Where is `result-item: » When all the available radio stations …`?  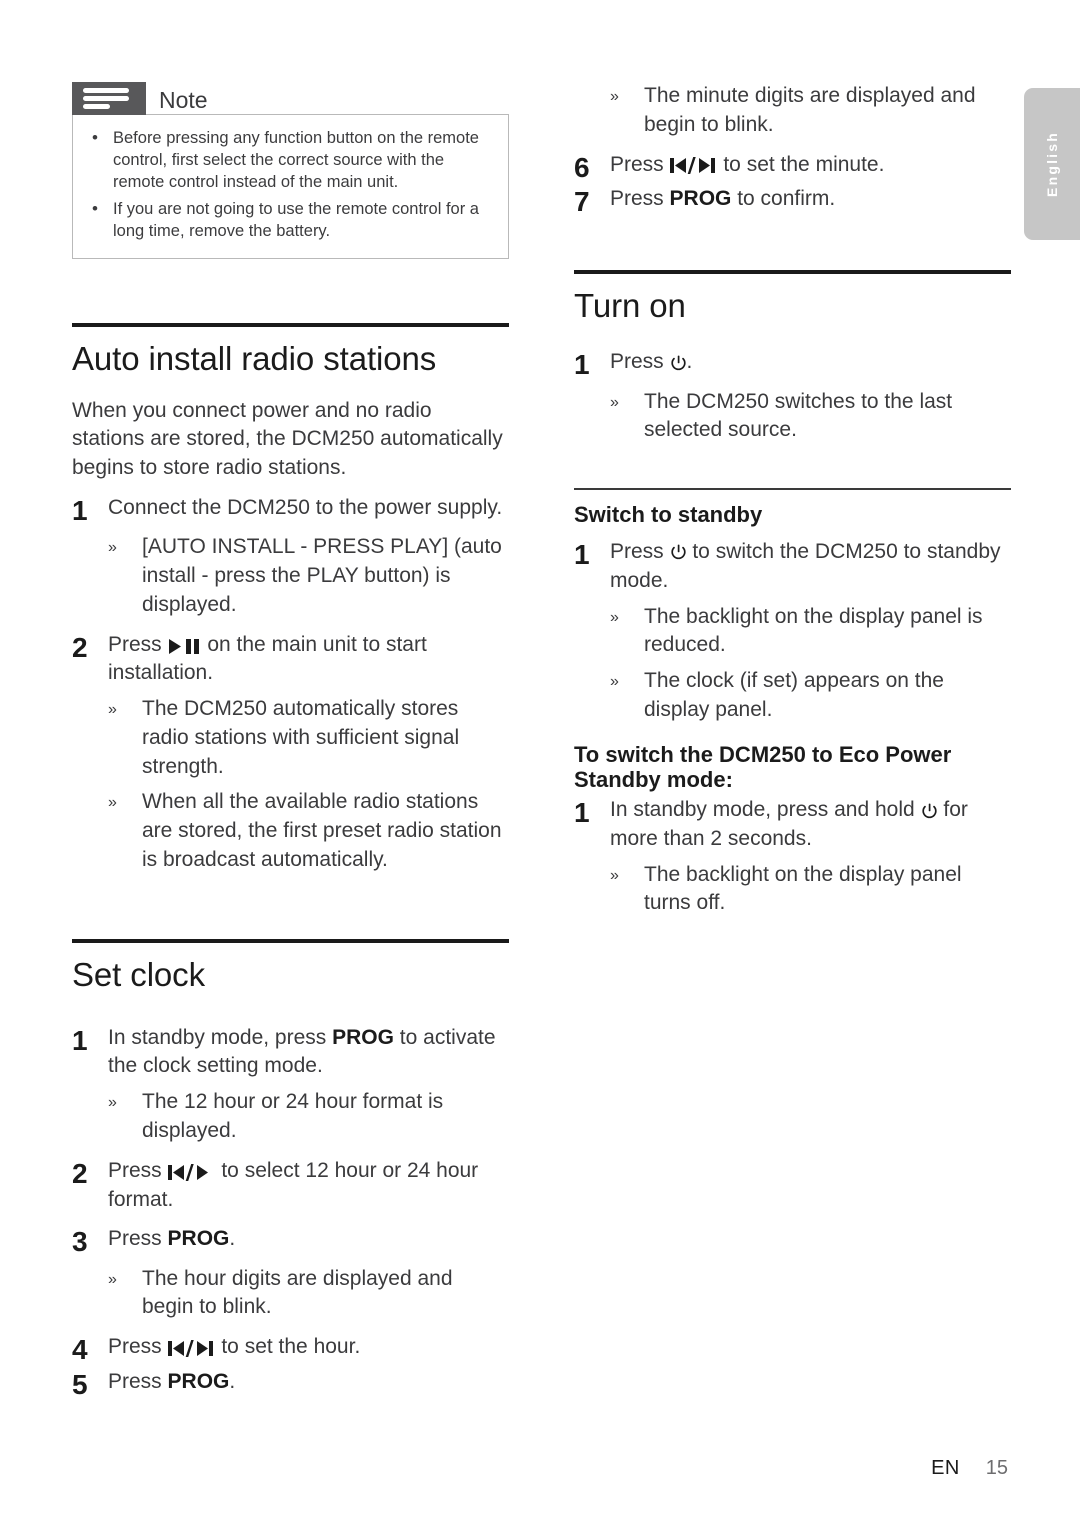
result-item: » When all the available radio stations … is located at coordinates (290, 831).